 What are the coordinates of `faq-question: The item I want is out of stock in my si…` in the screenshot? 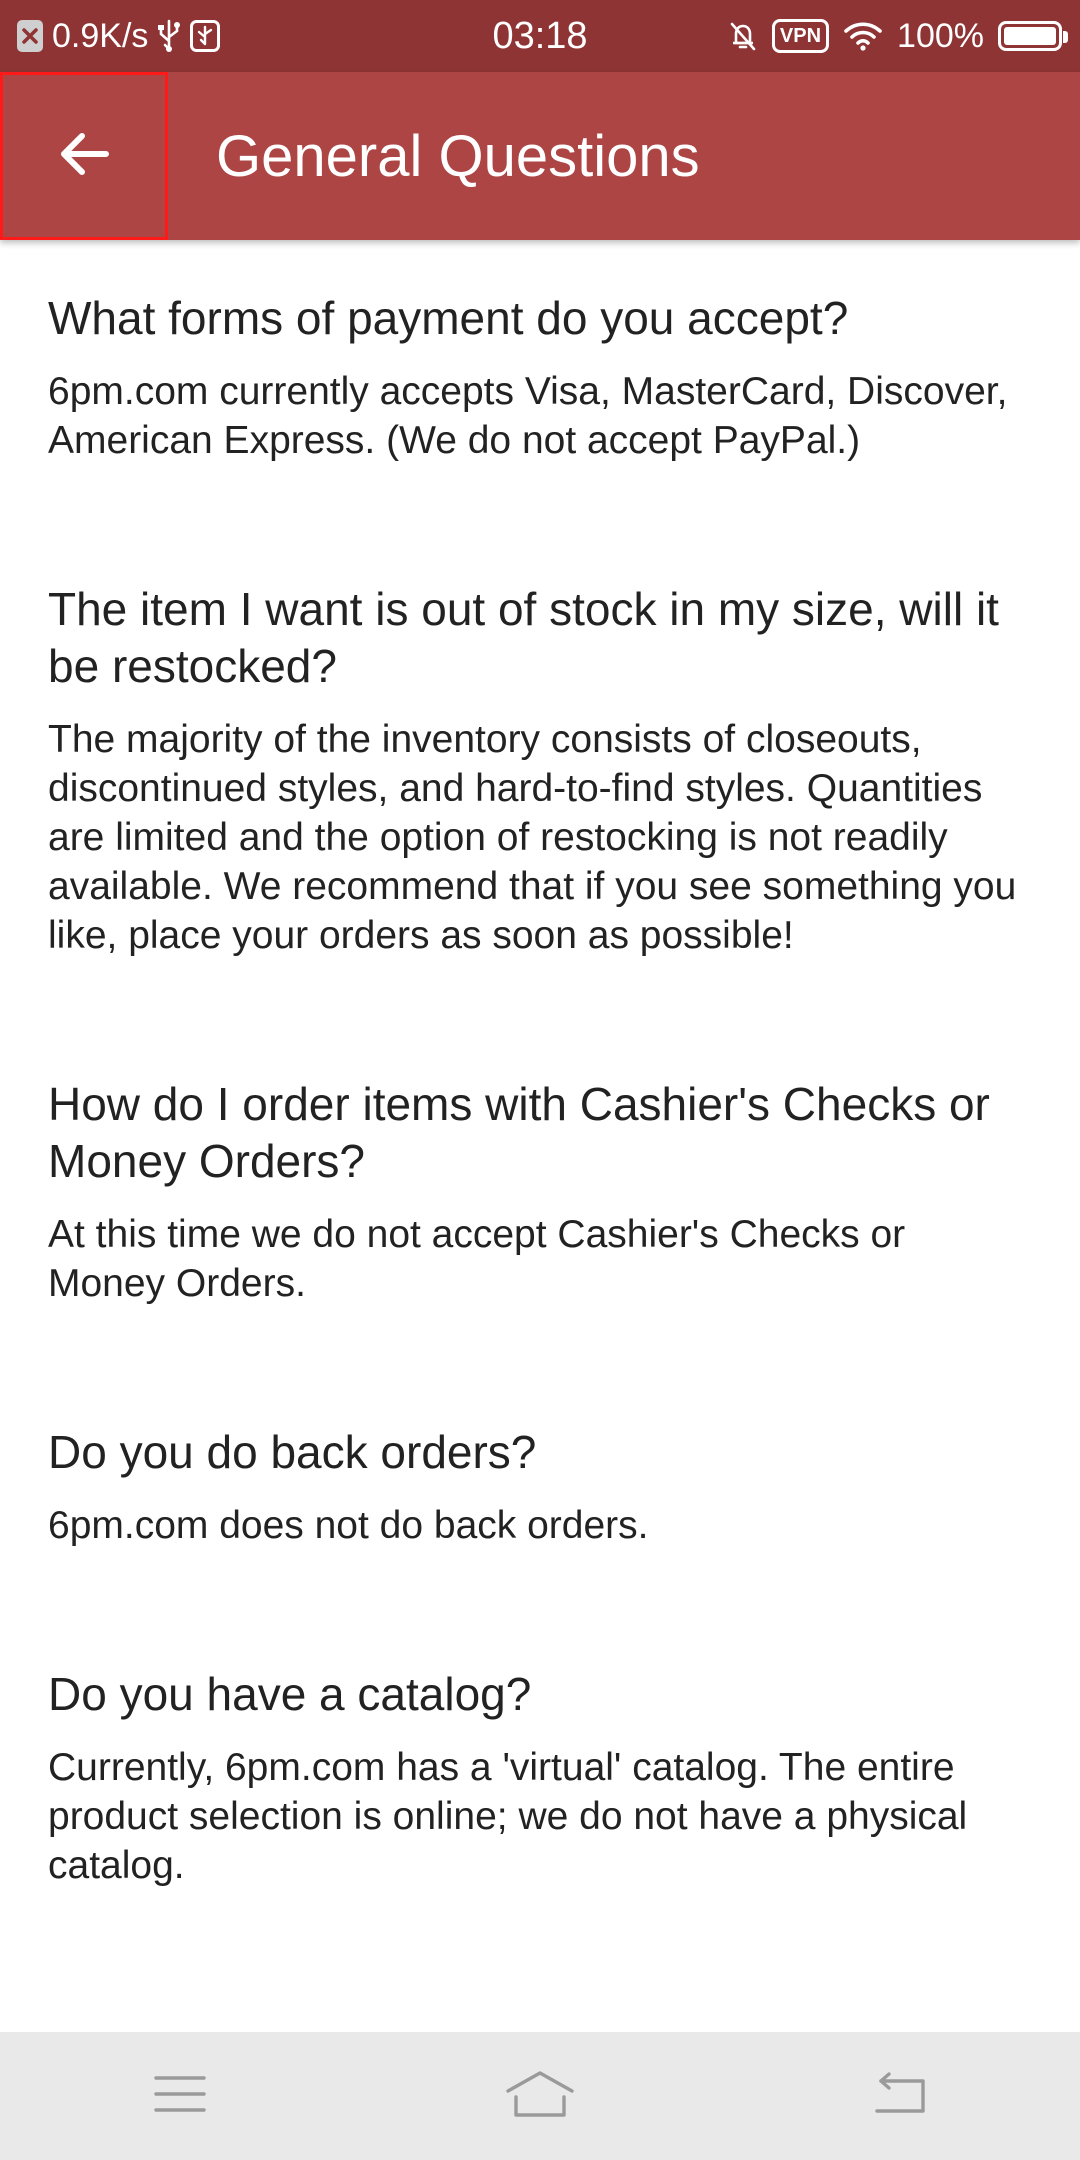 It's located at (523, 637).